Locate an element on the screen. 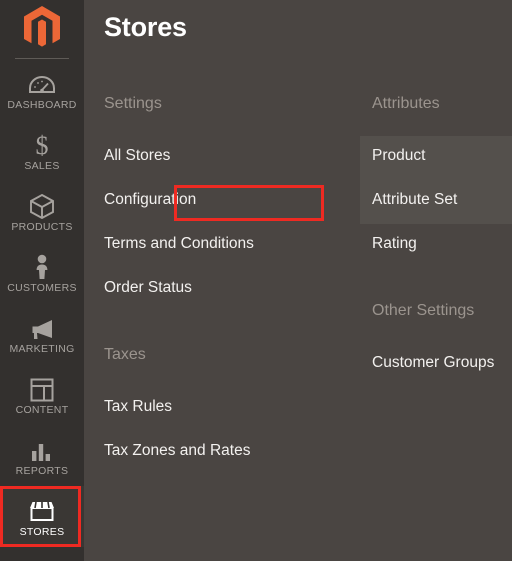  layout-icon is located at coordinates (42, 388).